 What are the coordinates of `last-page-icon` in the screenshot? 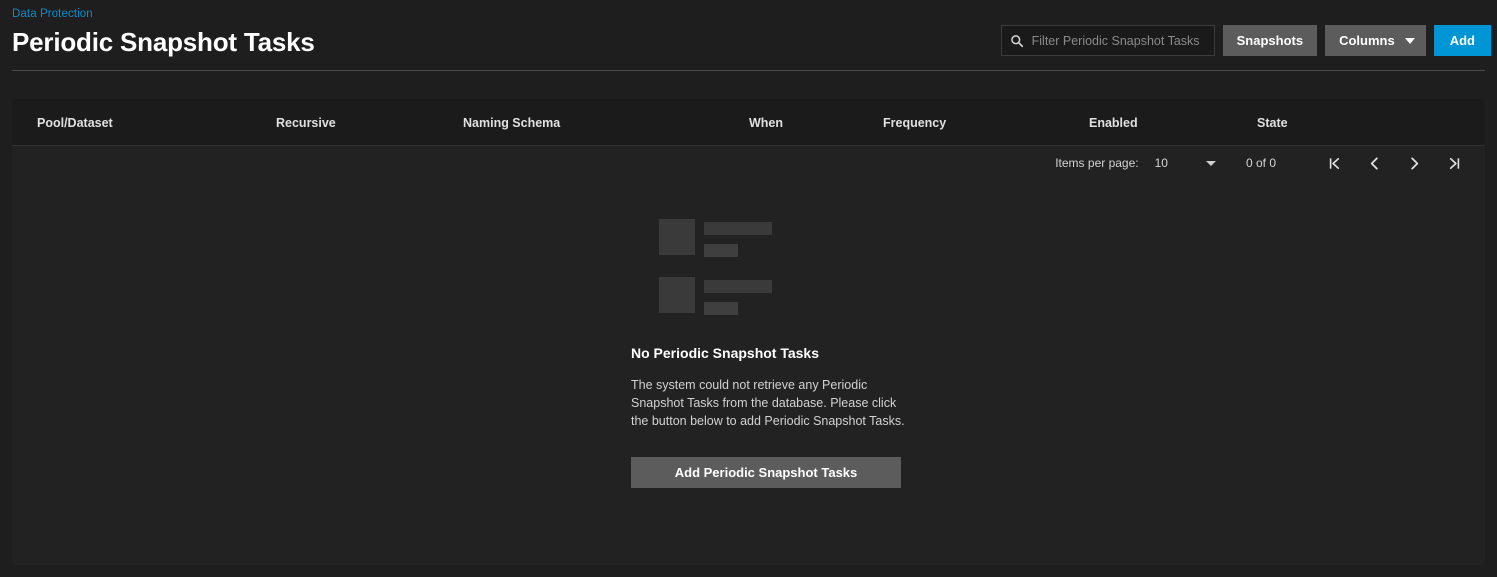 It's located at (1454, 163).